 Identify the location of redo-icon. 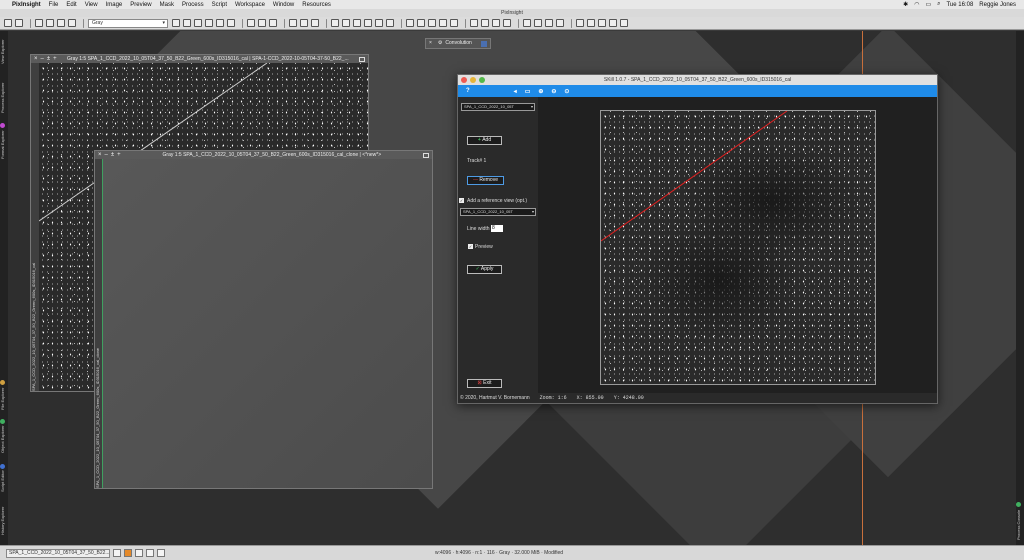
(19, 23).